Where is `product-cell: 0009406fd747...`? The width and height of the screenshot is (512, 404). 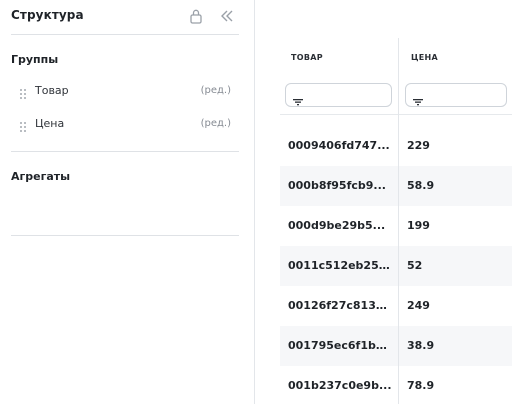 product-cell: 0009406fd747... is located at coordinates (339, 145).